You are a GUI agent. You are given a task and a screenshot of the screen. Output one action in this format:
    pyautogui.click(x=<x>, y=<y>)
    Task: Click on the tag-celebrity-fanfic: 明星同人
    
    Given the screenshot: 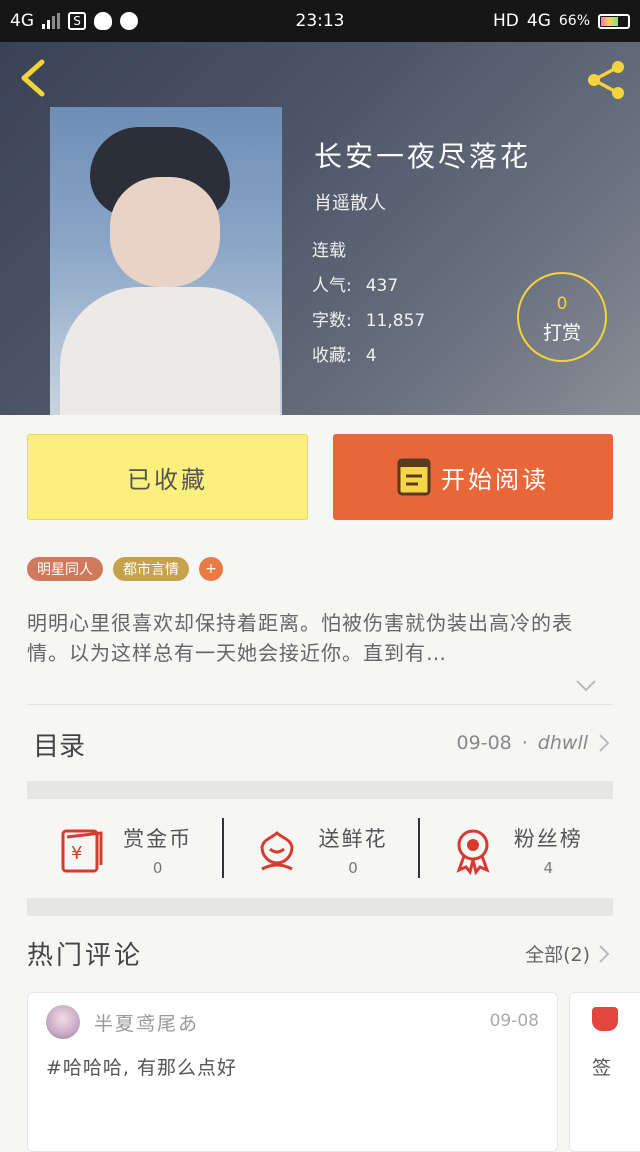 What is the action you would take?
    pyautogui.click(x=65, y=569)
    